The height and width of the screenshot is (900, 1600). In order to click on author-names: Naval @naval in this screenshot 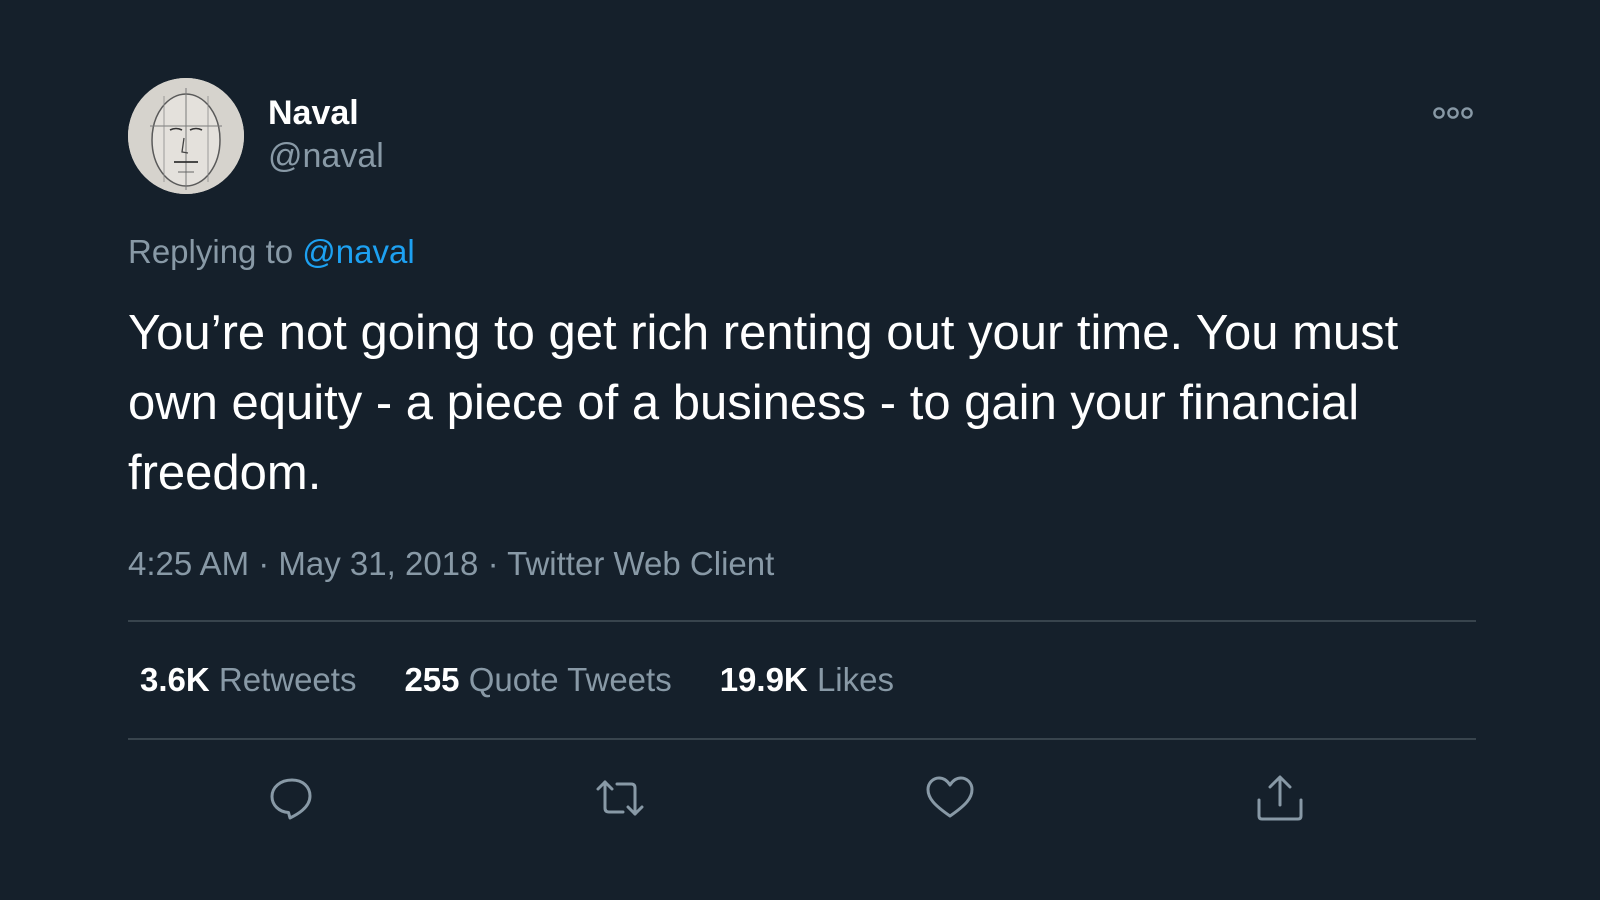, I will do `click(326, 135)`.